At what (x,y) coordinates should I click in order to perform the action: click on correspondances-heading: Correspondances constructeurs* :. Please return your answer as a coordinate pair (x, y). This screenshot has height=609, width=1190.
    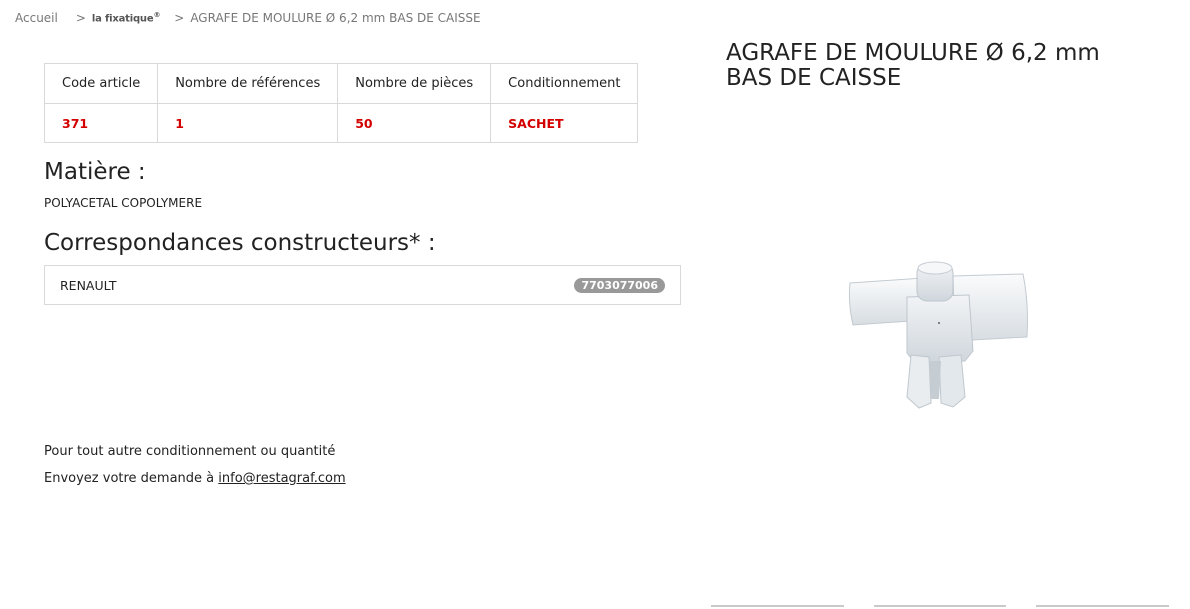
    Looking at the image, I should click on (240, 243).